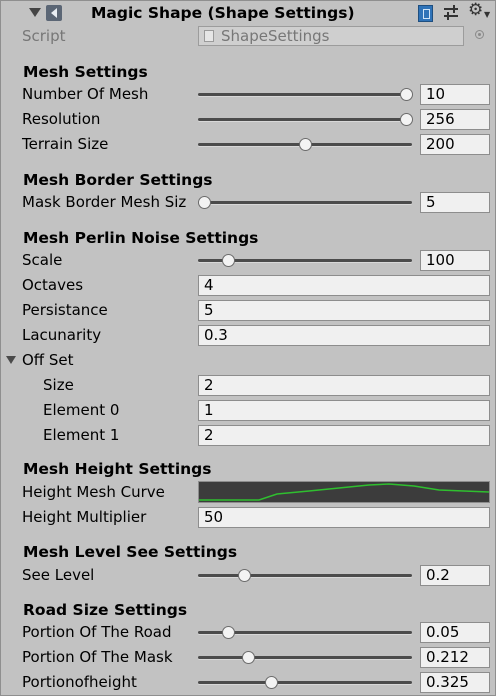 Image resolution: width=496 pixels, height=696 pixels. Describe the element at coordinates (344, 385) in the screenshot. I see `offset-size-input: 2` at that location.